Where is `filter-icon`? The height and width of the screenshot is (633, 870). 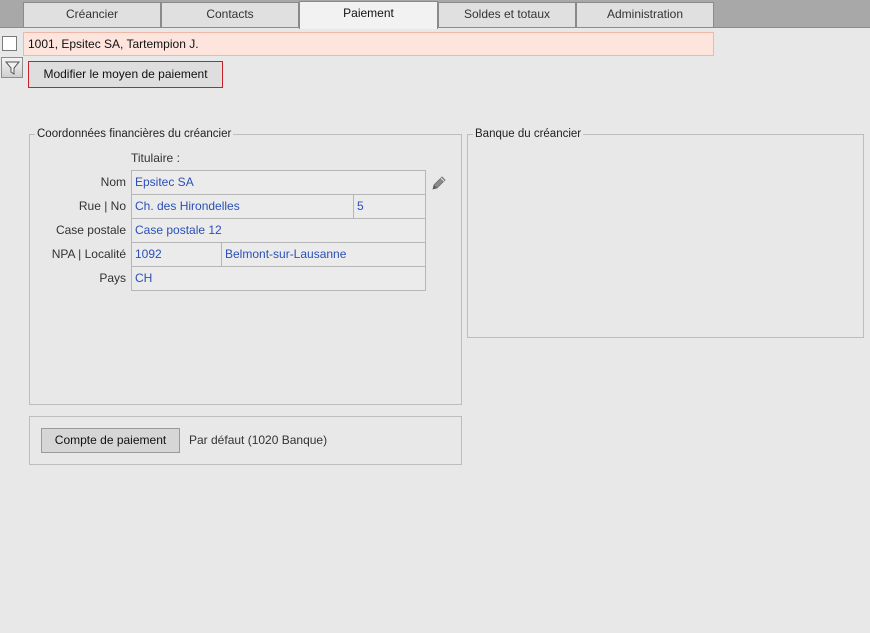
filter-icon is located at coordinates (12, 68).